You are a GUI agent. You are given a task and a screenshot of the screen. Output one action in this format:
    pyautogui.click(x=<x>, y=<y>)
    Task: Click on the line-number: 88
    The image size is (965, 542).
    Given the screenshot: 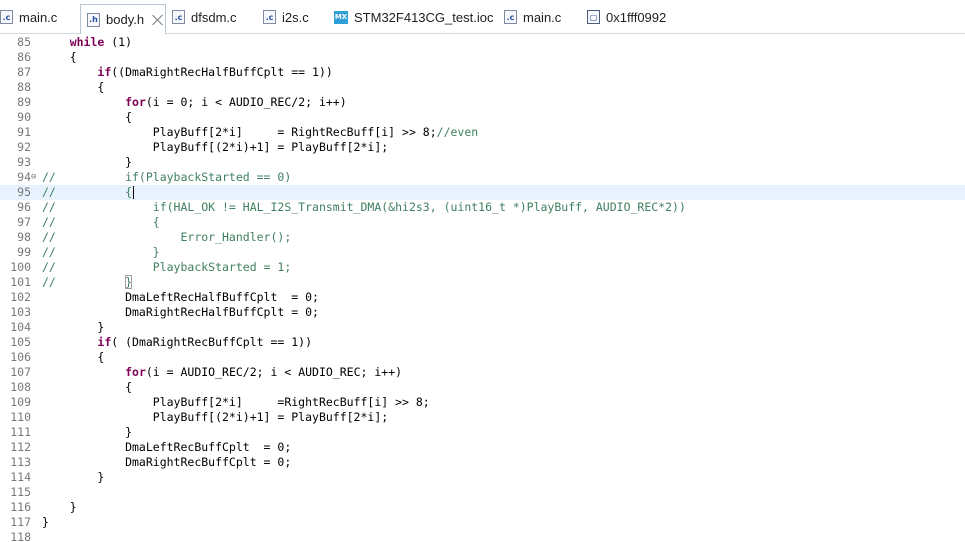 What is the action you would take?
    pyautogui.click(x=24, y=87)
    